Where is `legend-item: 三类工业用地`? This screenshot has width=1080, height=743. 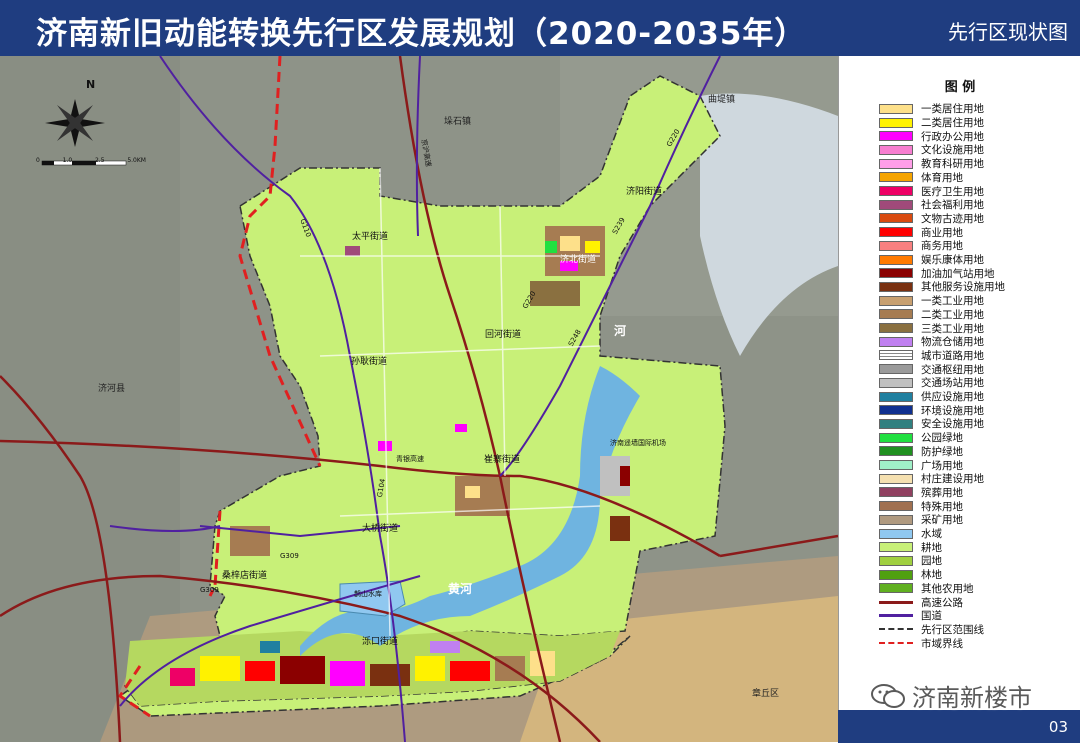 legend-item: 三类工业用地 is located at coordinates (931, 328).